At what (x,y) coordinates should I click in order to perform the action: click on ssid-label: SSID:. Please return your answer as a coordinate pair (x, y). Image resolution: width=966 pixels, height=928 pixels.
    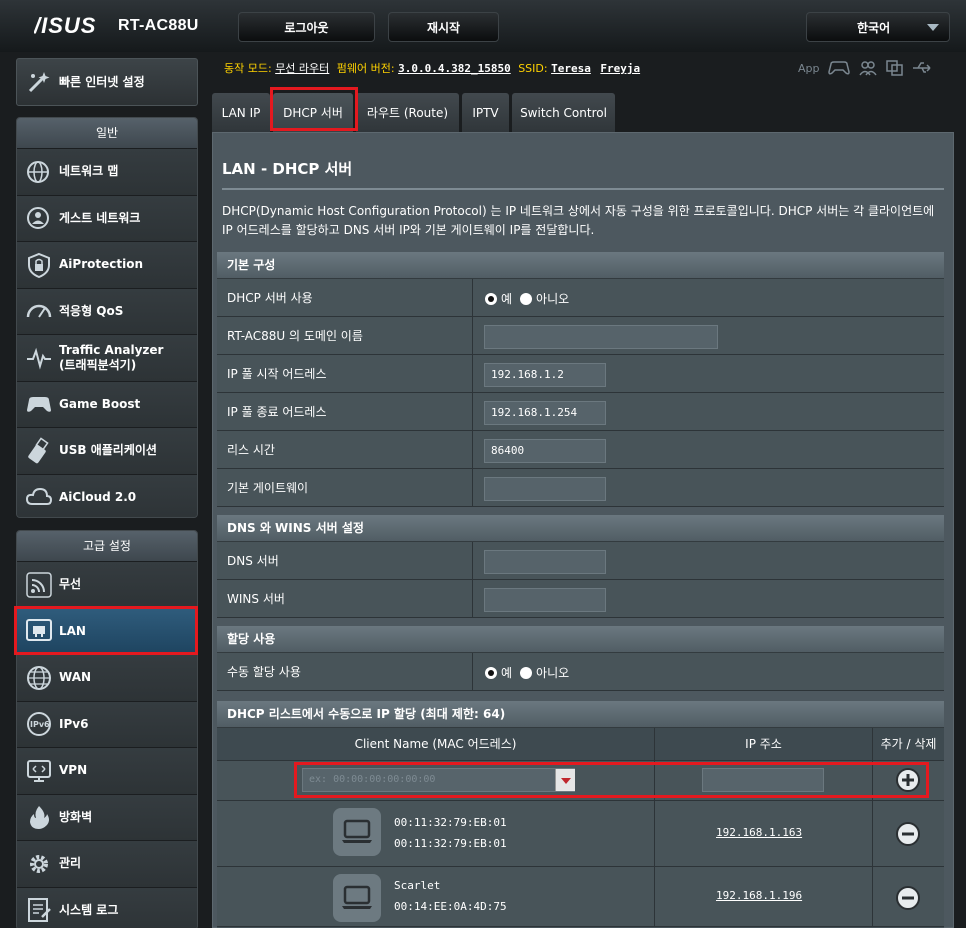
    Looking at the image, I should click on (533, 68).